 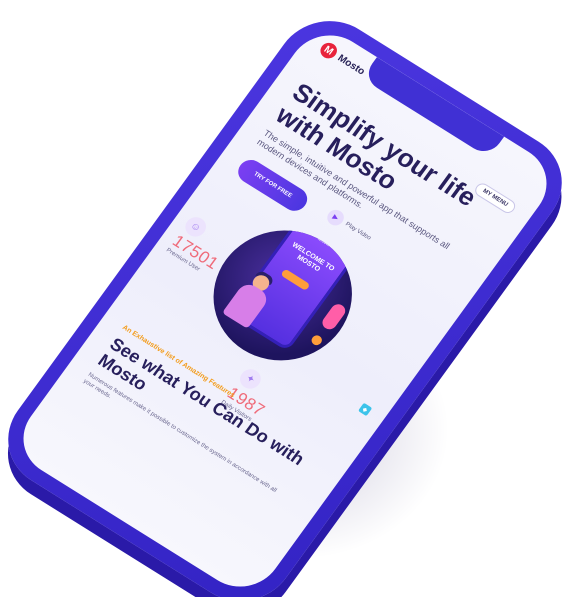 I want to click on illustration-decor-blob, so click(x=334, y=316).